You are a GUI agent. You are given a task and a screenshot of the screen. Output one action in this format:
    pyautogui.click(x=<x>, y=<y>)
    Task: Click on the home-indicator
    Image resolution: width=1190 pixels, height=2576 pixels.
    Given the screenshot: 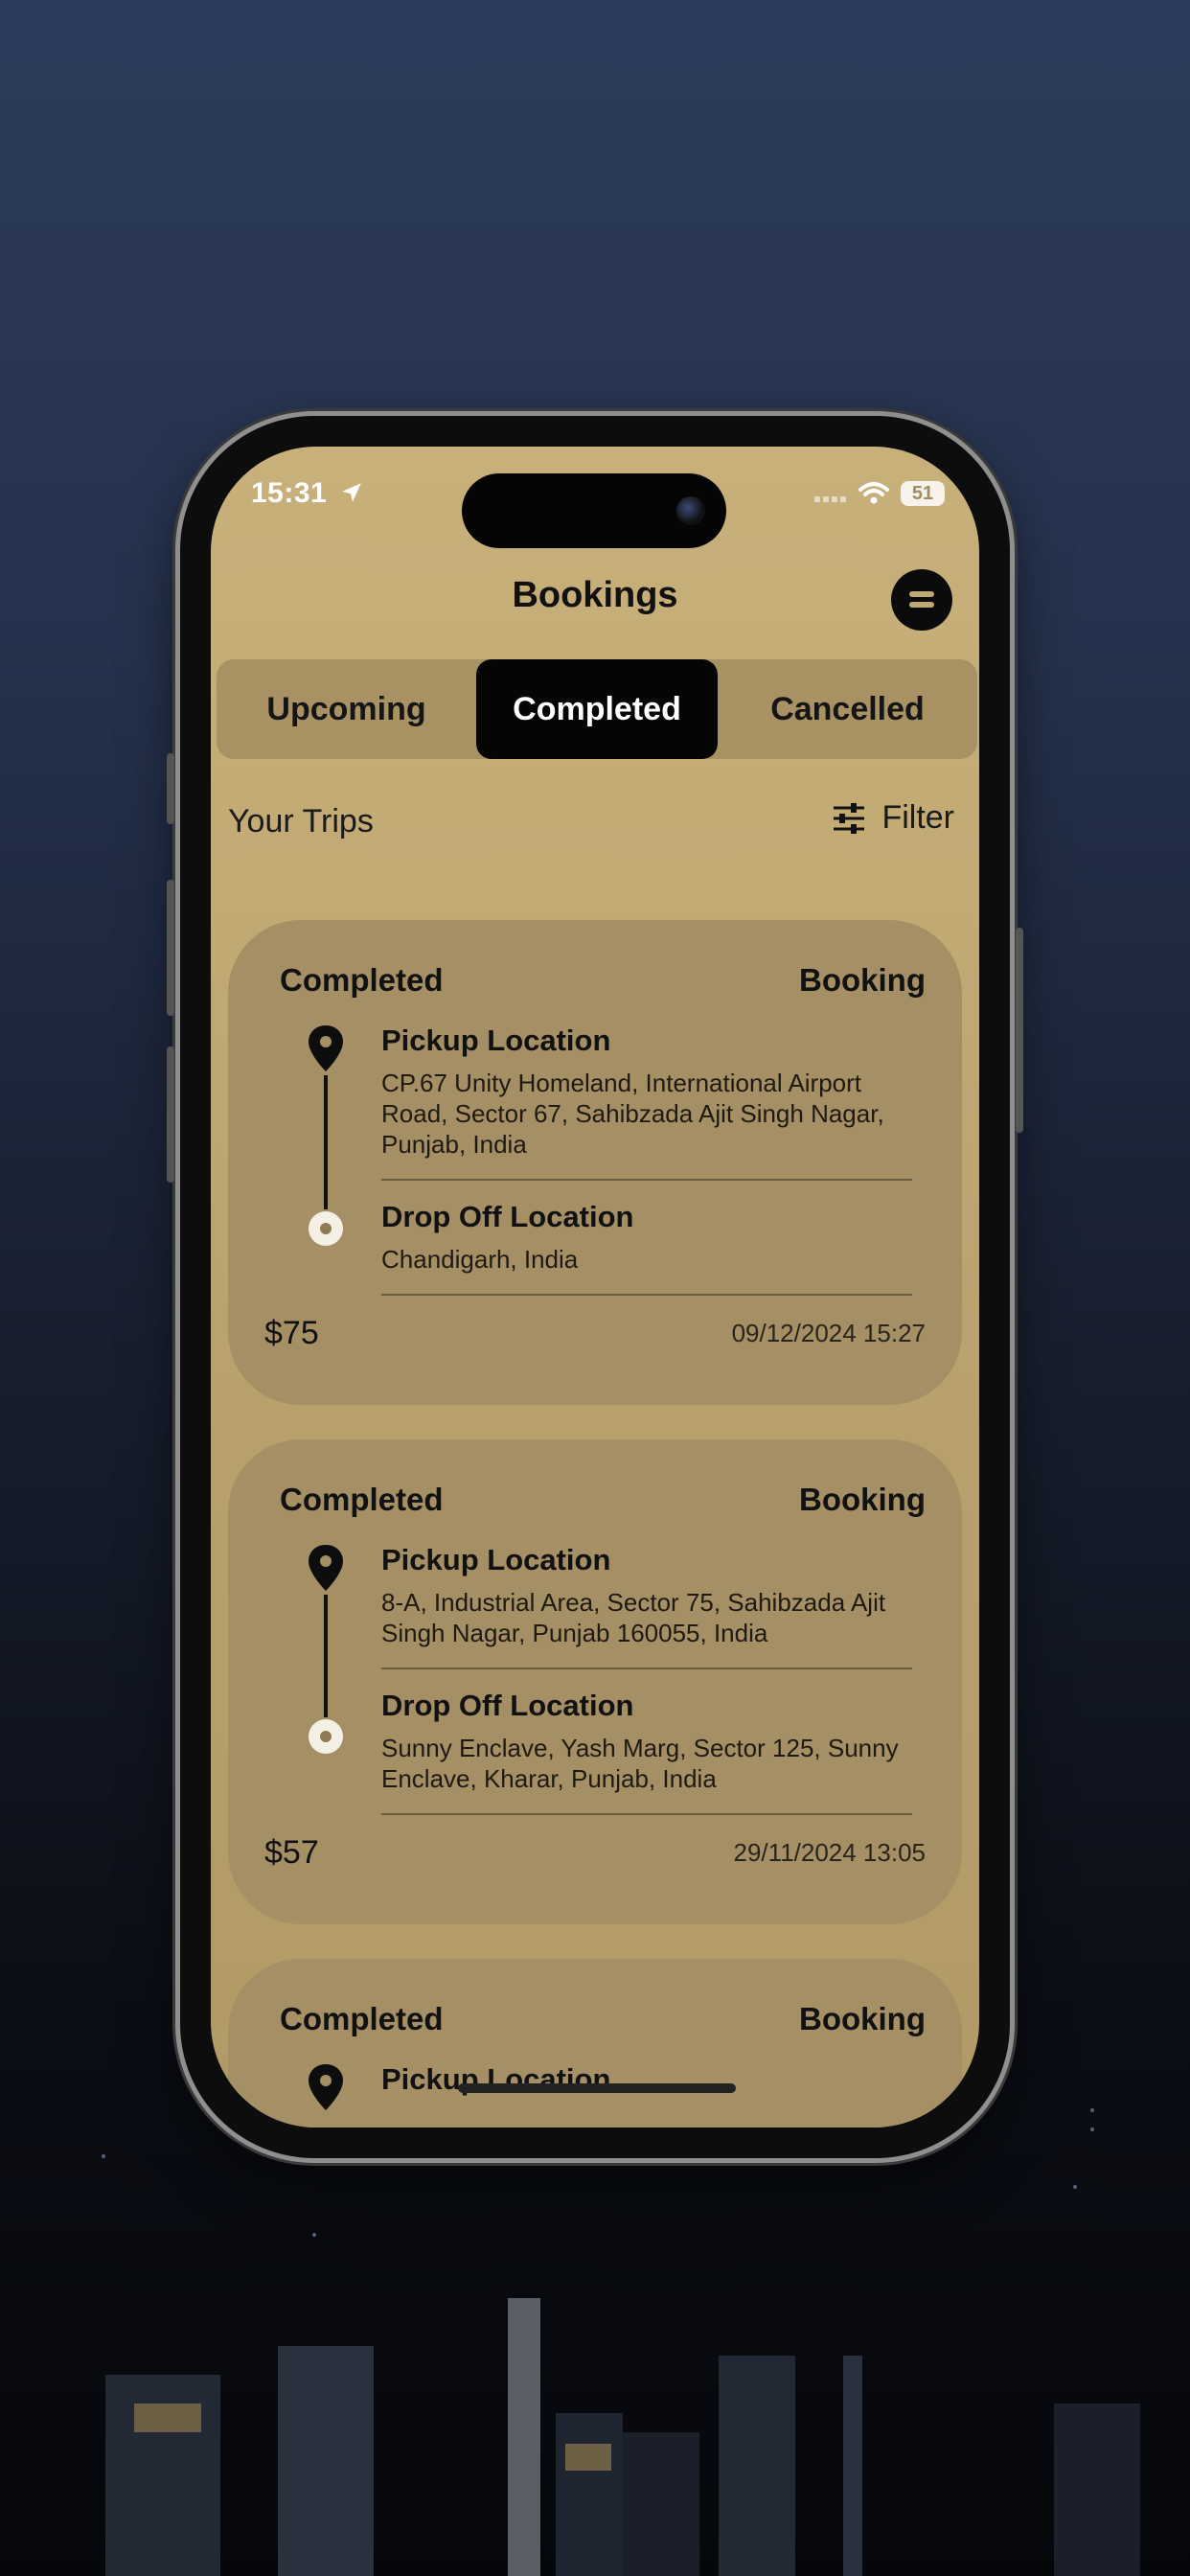 What is the action you would take?
    pyautogui.click(x=597, y=2088)
    